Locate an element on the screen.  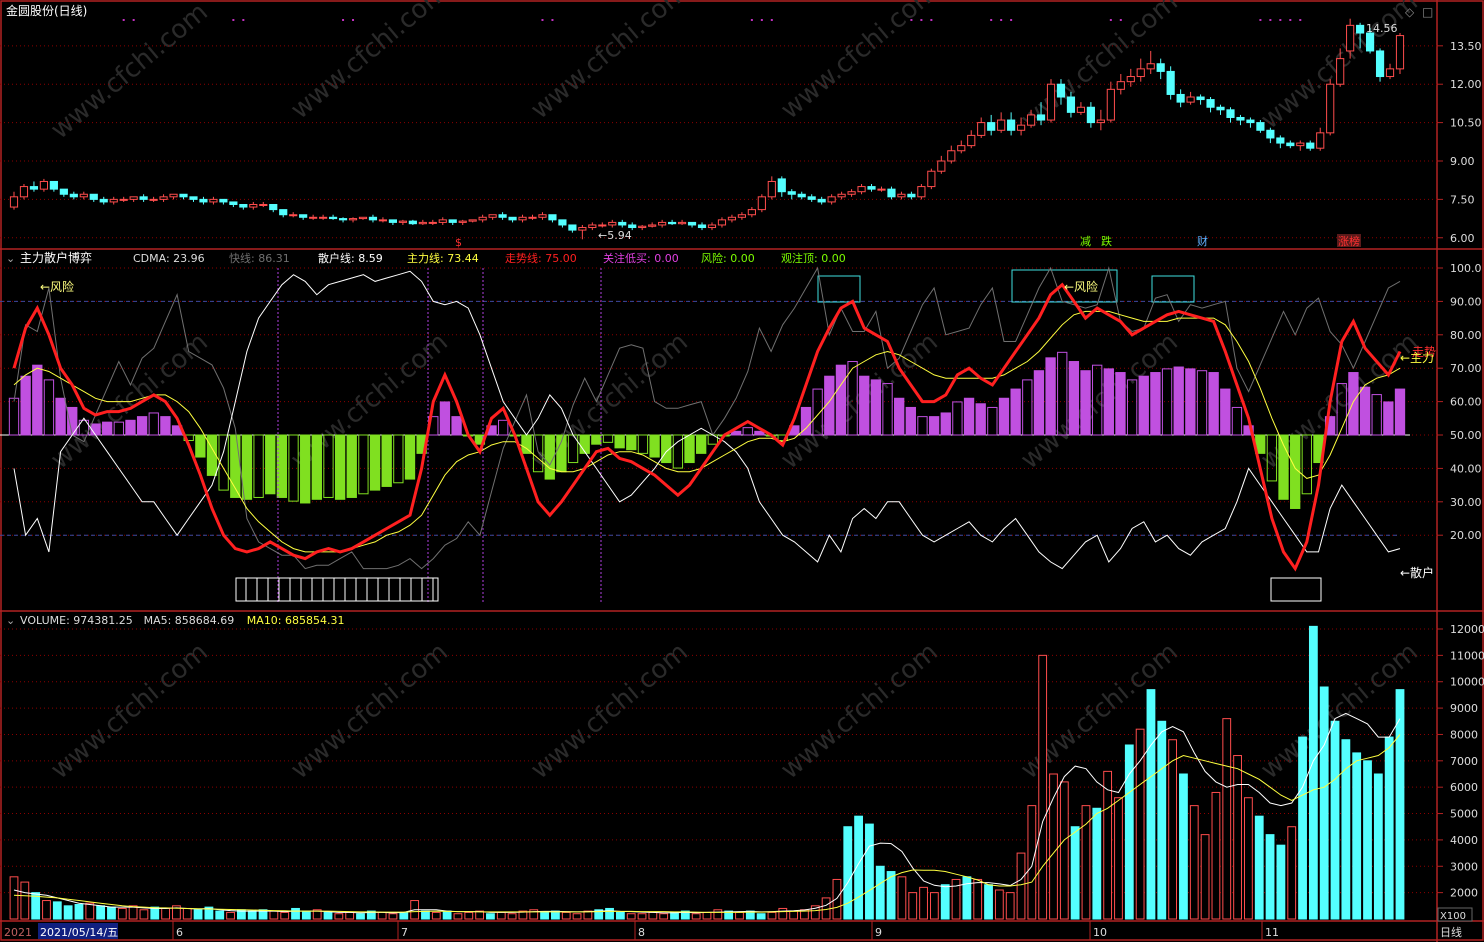
window-toggle-icon: □ is located at coordinates (1427, 12).